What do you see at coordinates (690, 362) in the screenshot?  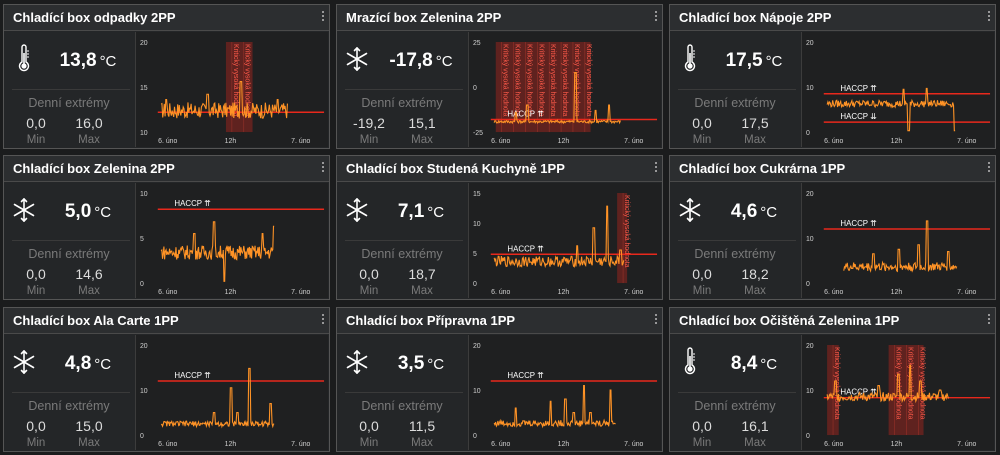 I see `thermometer-icon` at bounding box center [690, 362].